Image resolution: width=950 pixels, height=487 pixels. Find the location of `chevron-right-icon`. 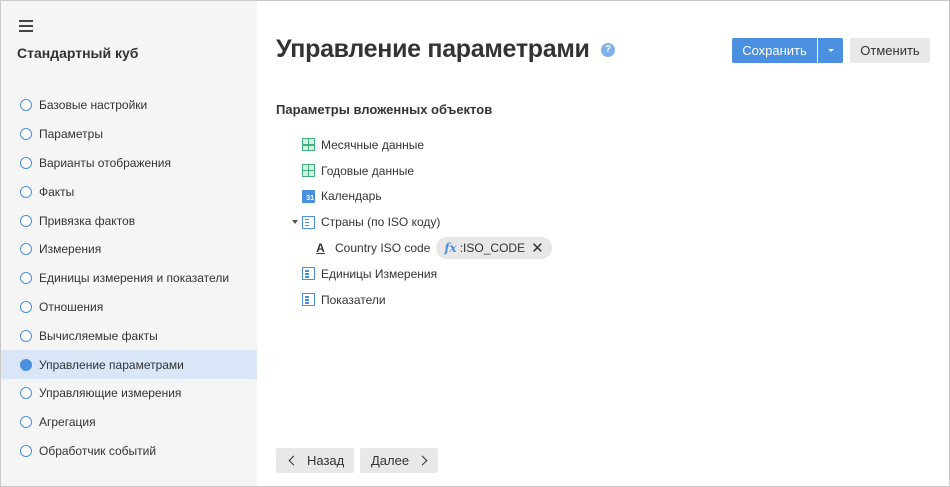

chevron-right-icon is located at coordinates (422, 460).